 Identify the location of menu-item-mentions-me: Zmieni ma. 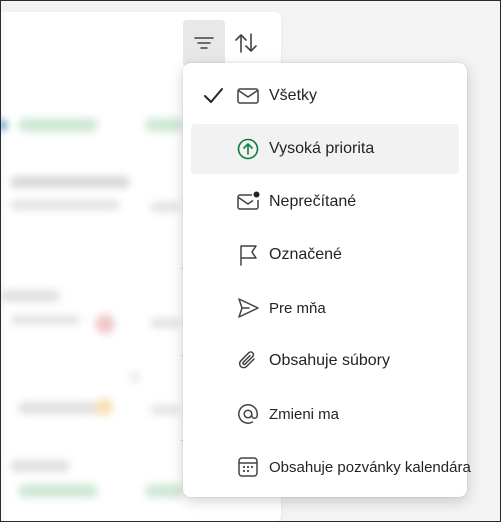
(325, 414).